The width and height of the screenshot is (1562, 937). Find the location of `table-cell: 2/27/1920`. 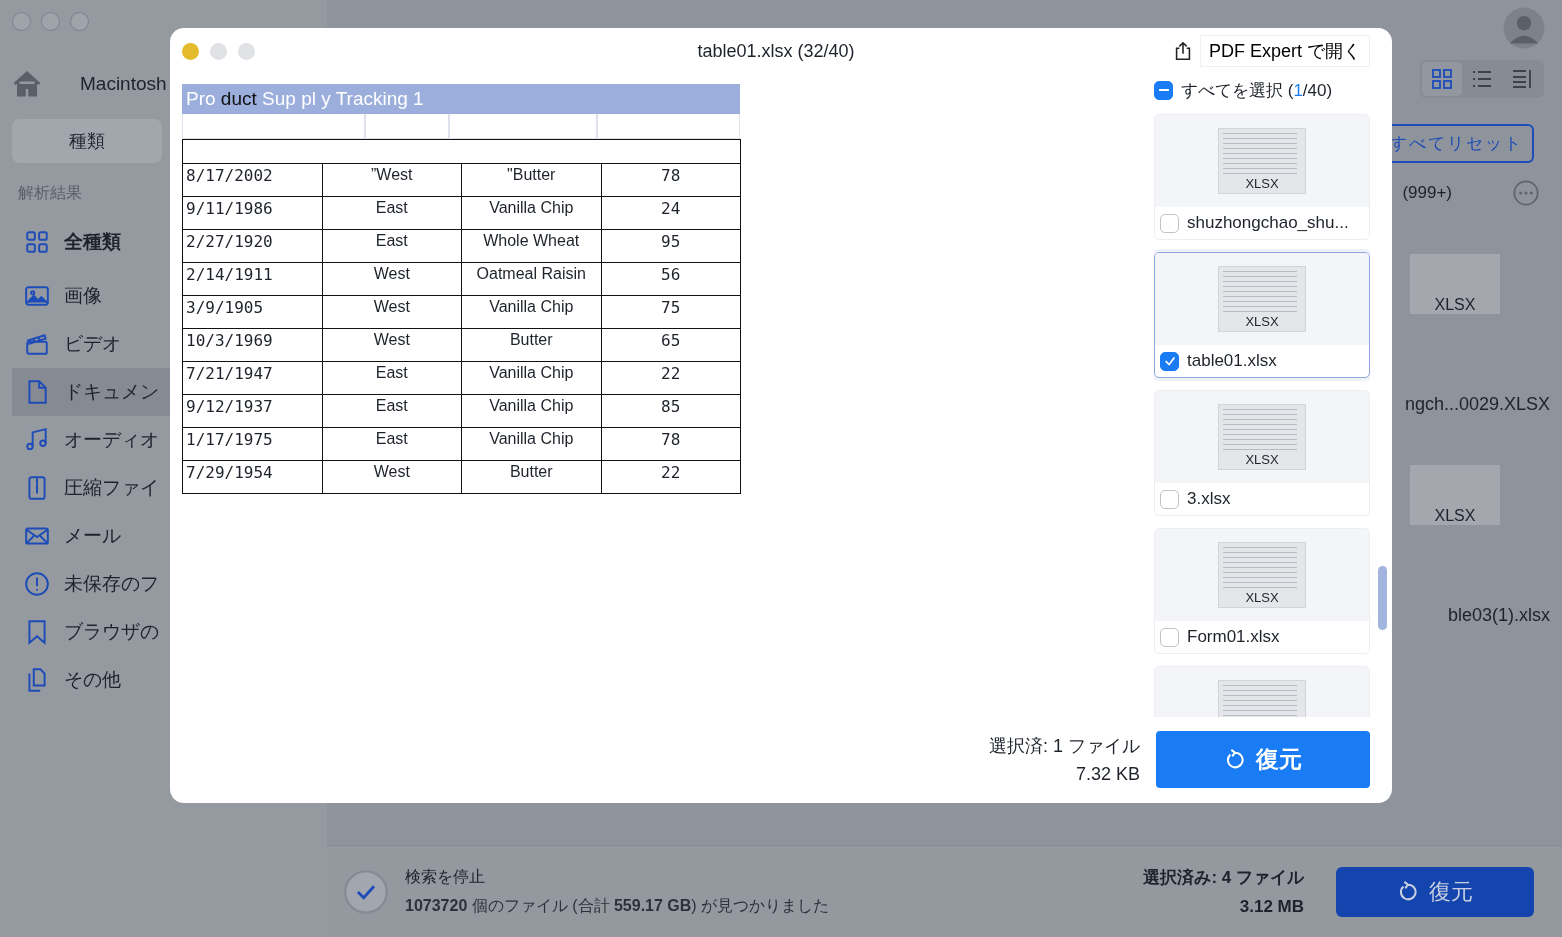

table-cell: 2/27/1920 is located at coordinates (252, 246).